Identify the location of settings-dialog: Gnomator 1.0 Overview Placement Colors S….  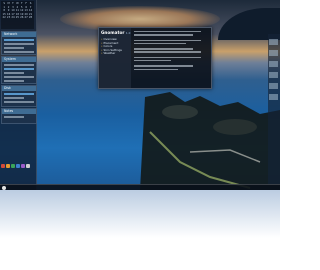
(155, 58).